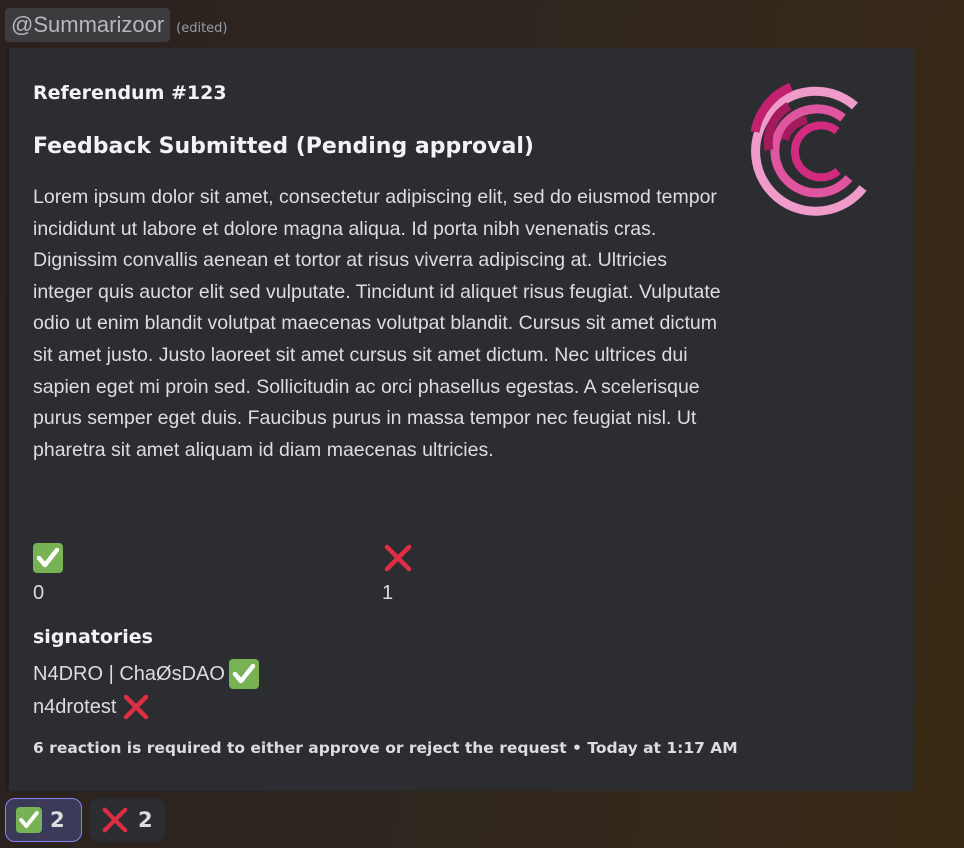  I want to click on reject-count: 1, so click(388, 593).